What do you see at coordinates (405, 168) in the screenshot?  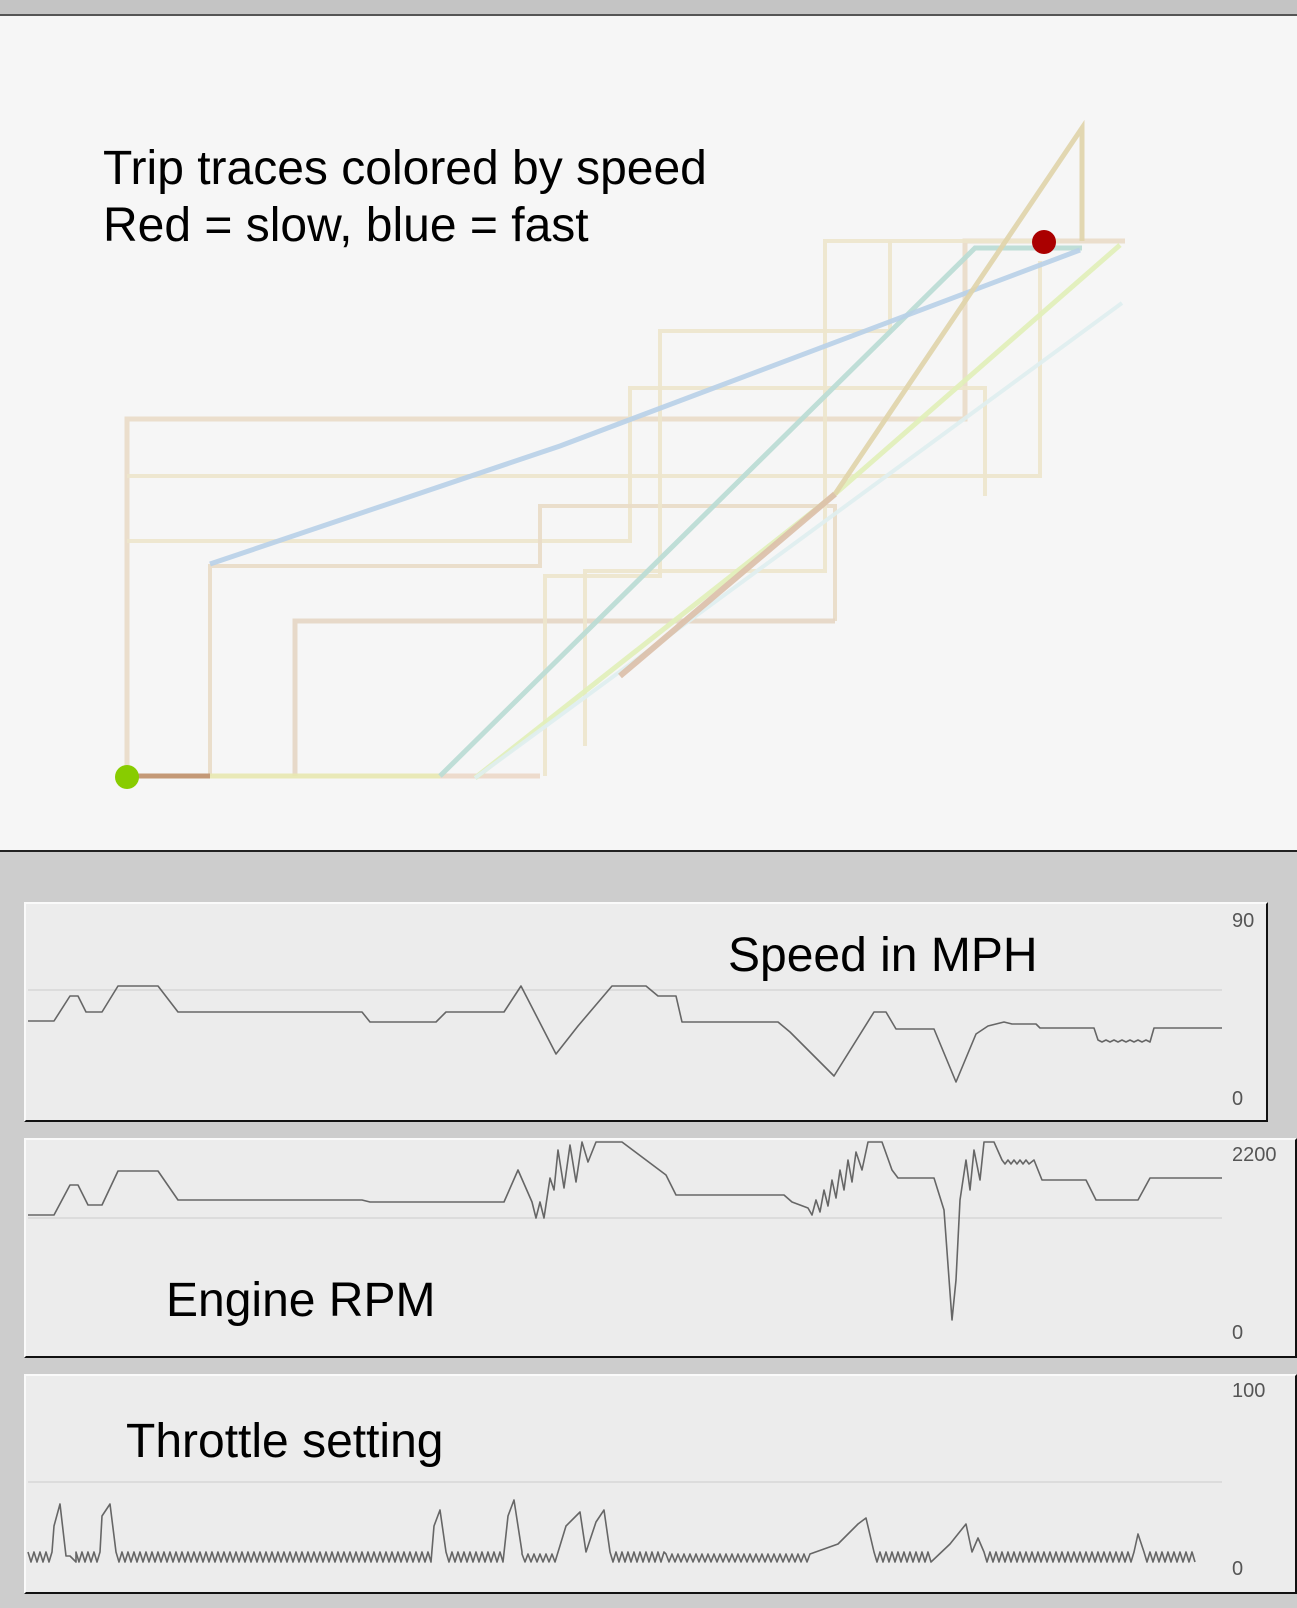 I see `map-title-line1: Trip traces colored by speed` at bounding box center [405, 168].